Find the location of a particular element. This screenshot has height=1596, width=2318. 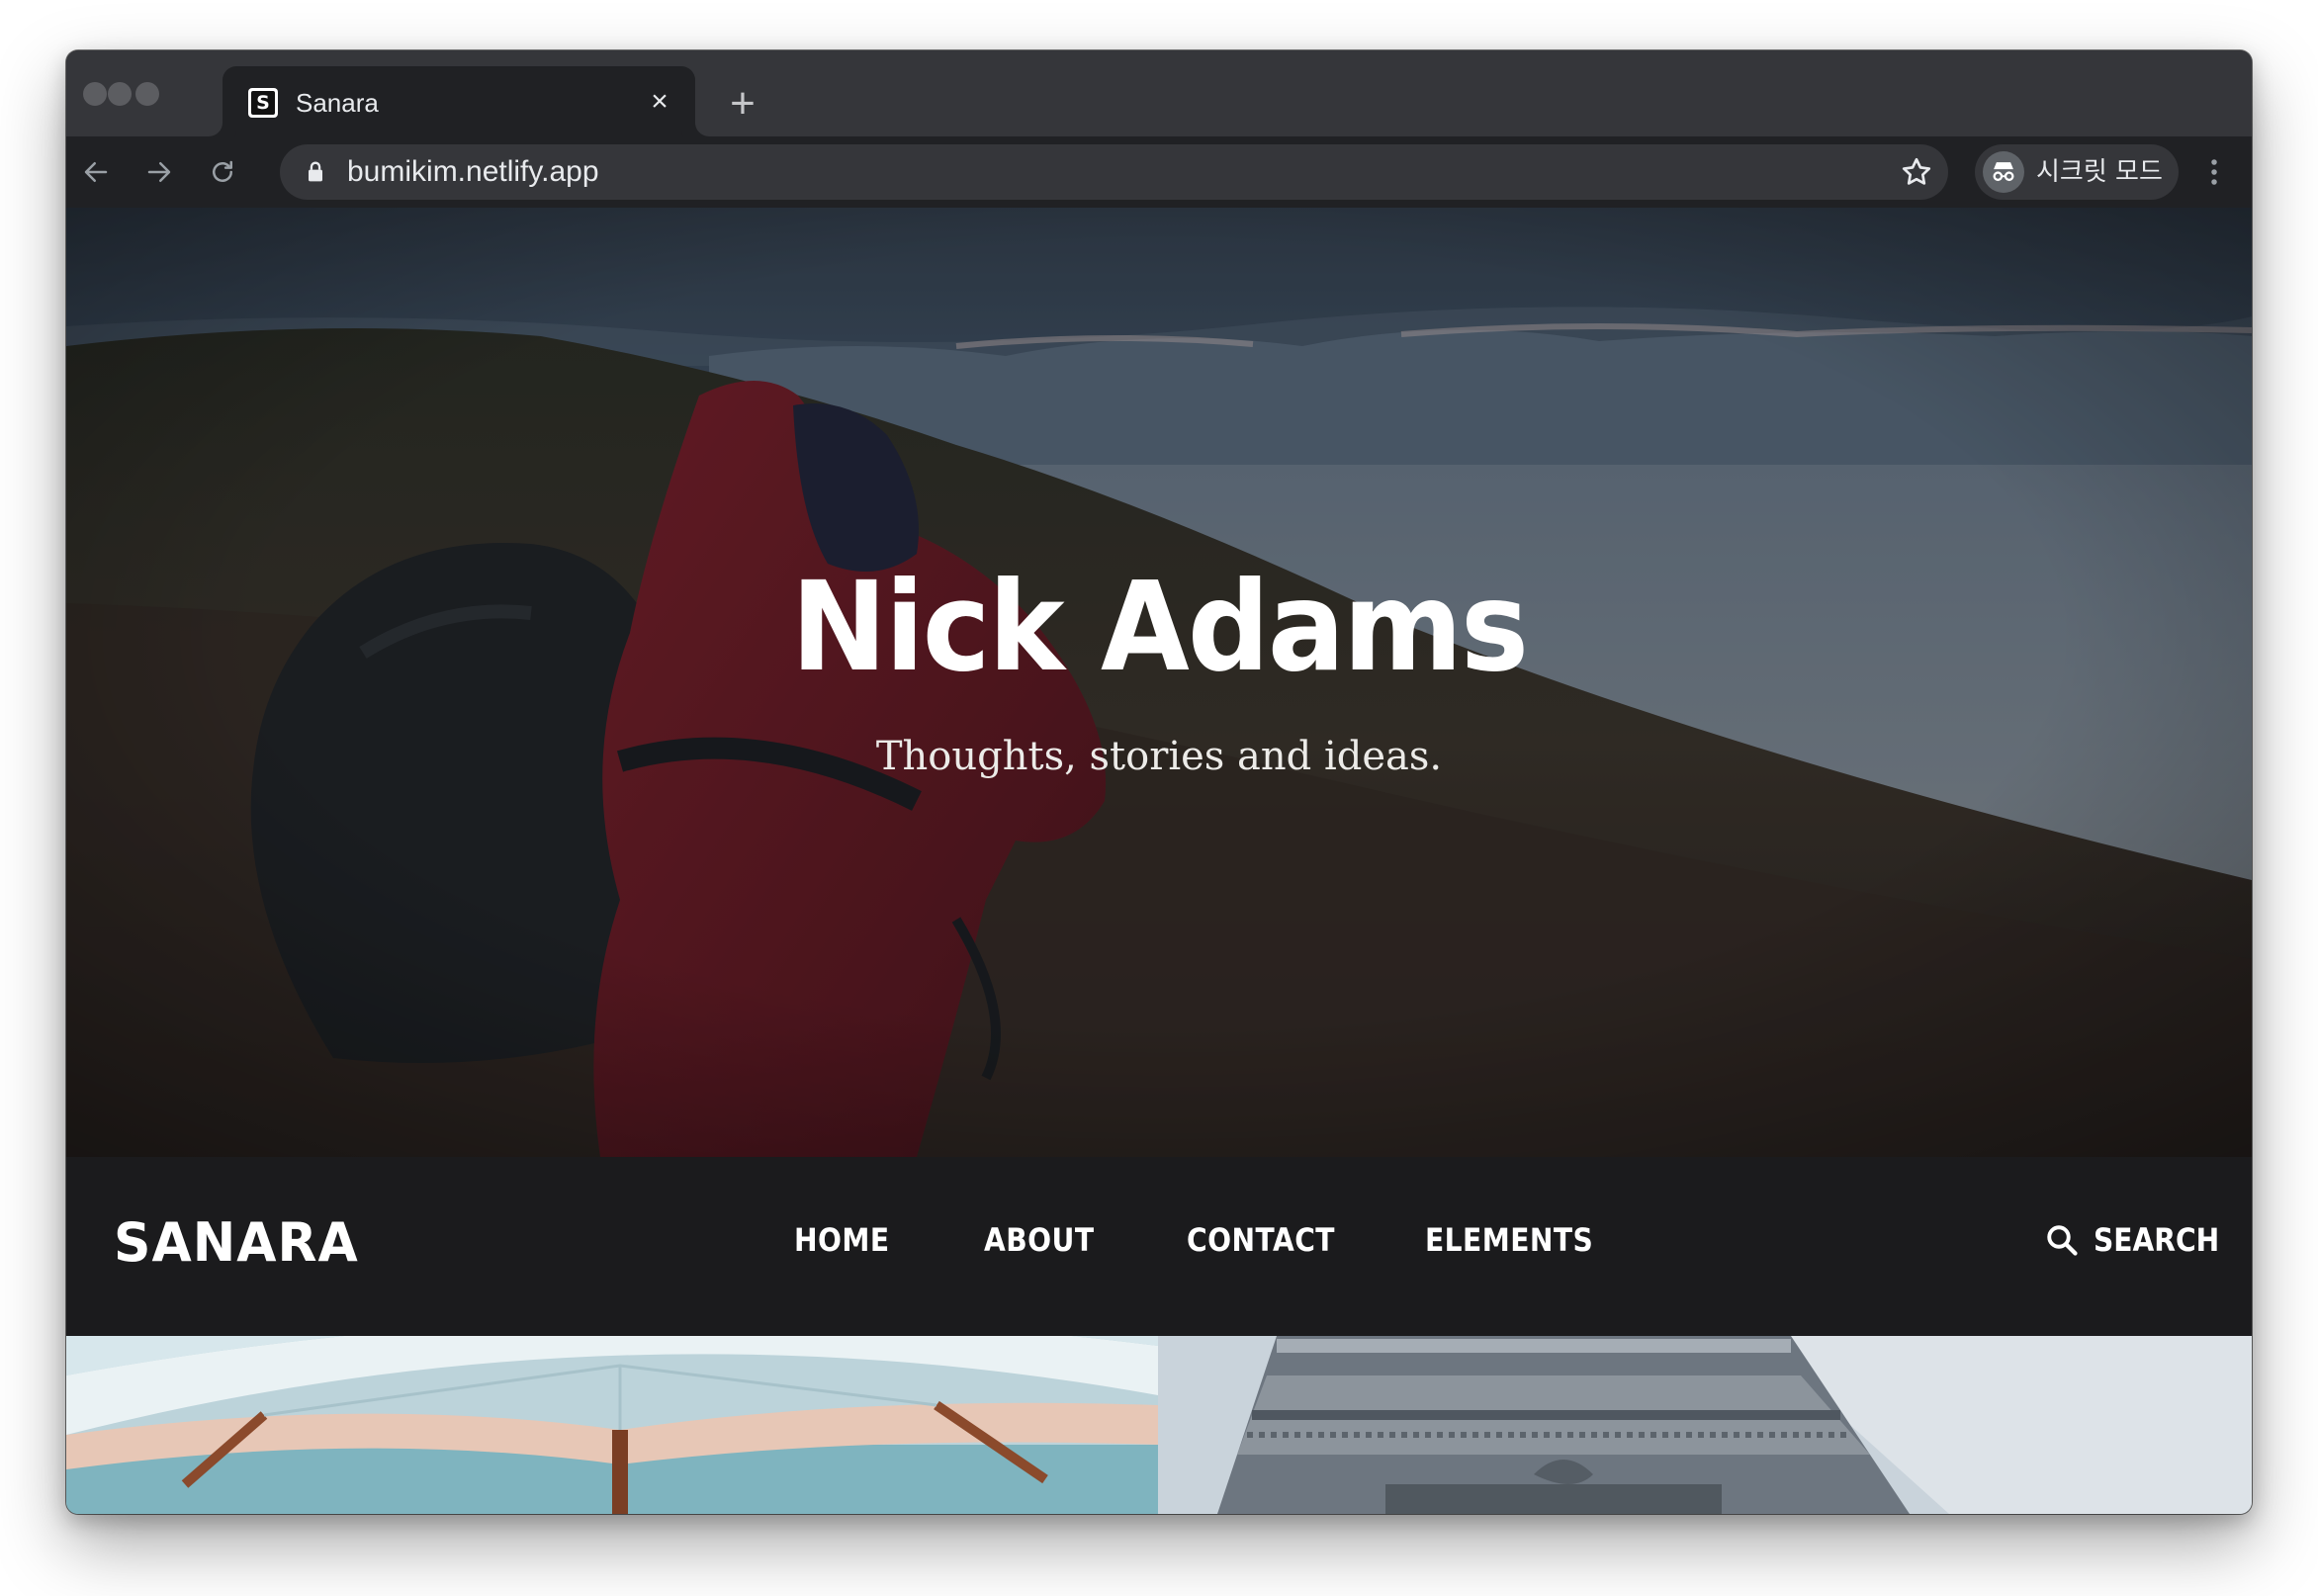

close-window-button is located at coordinates (95, 94).